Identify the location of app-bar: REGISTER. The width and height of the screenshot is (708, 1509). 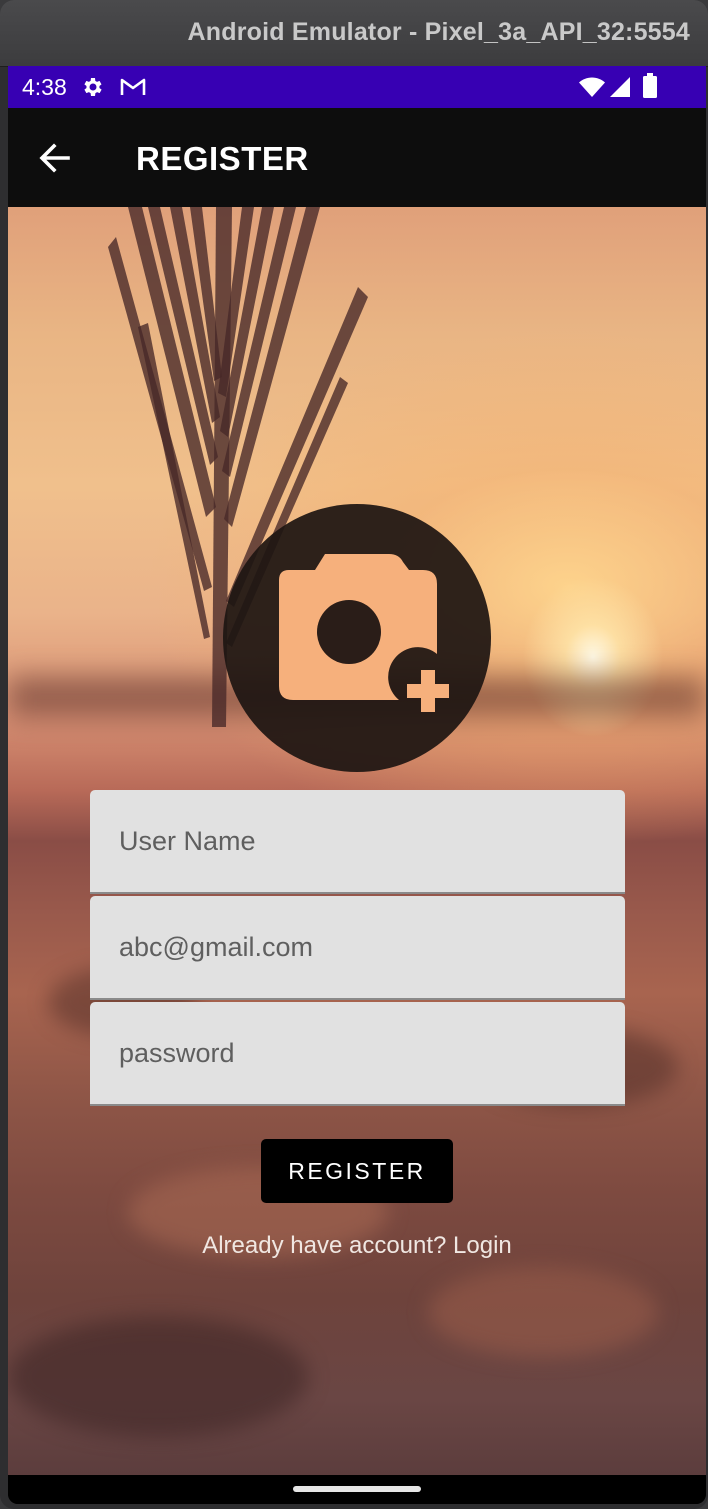
(357, 157).